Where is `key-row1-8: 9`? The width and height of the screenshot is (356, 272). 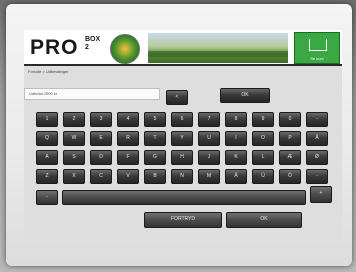 key-row1-8: 9 is located at coordinates (263, 119).